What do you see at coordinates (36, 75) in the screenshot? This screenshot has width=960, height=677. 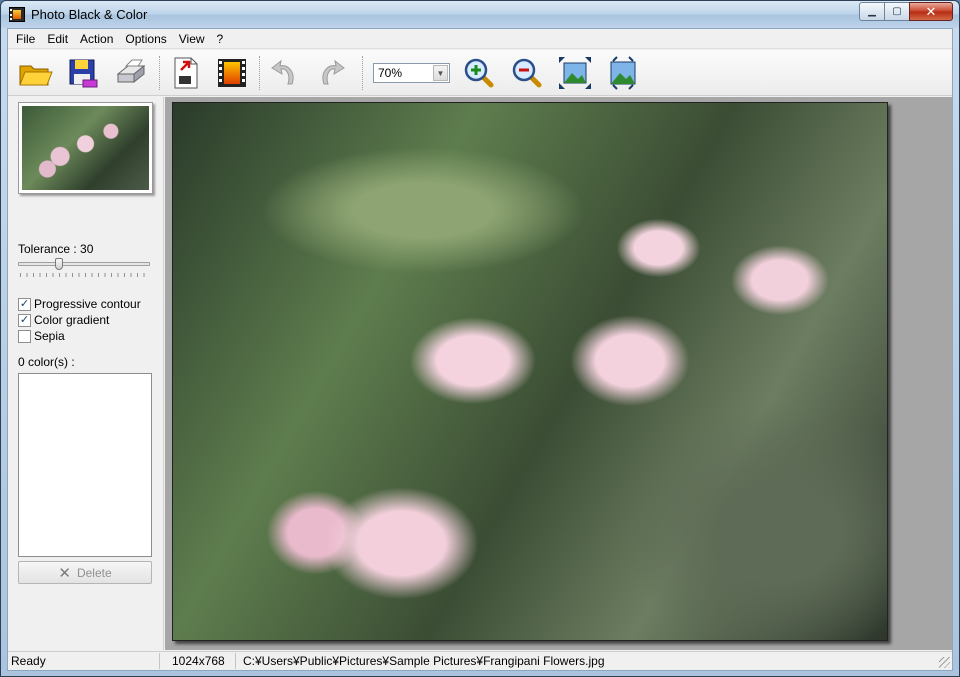 I see `open-folder-icon` at bounding box center [36, 75].